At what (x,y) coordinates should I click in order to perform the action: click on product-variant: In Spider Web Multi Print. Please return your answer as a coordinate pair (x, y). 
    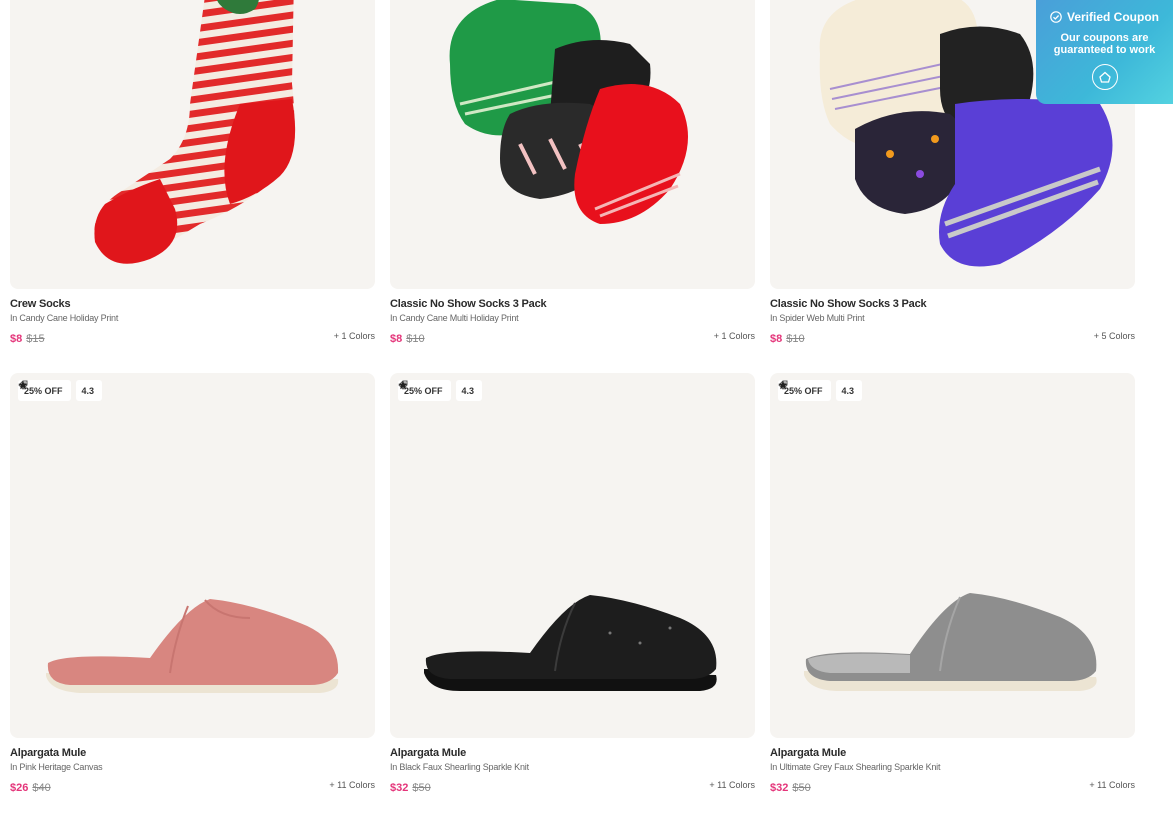
    Looking at the image, I should click on (817, 318).